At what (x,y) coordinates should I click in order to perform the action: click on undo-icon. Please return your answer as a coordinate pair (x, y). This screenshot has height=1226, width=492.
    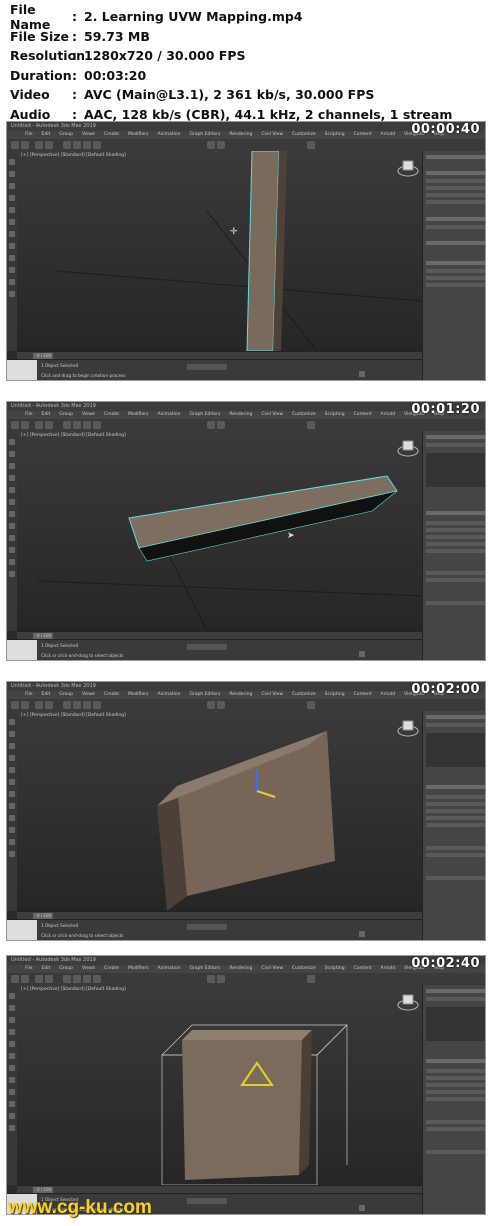
    Looking at the image, I should click on (15, 979).